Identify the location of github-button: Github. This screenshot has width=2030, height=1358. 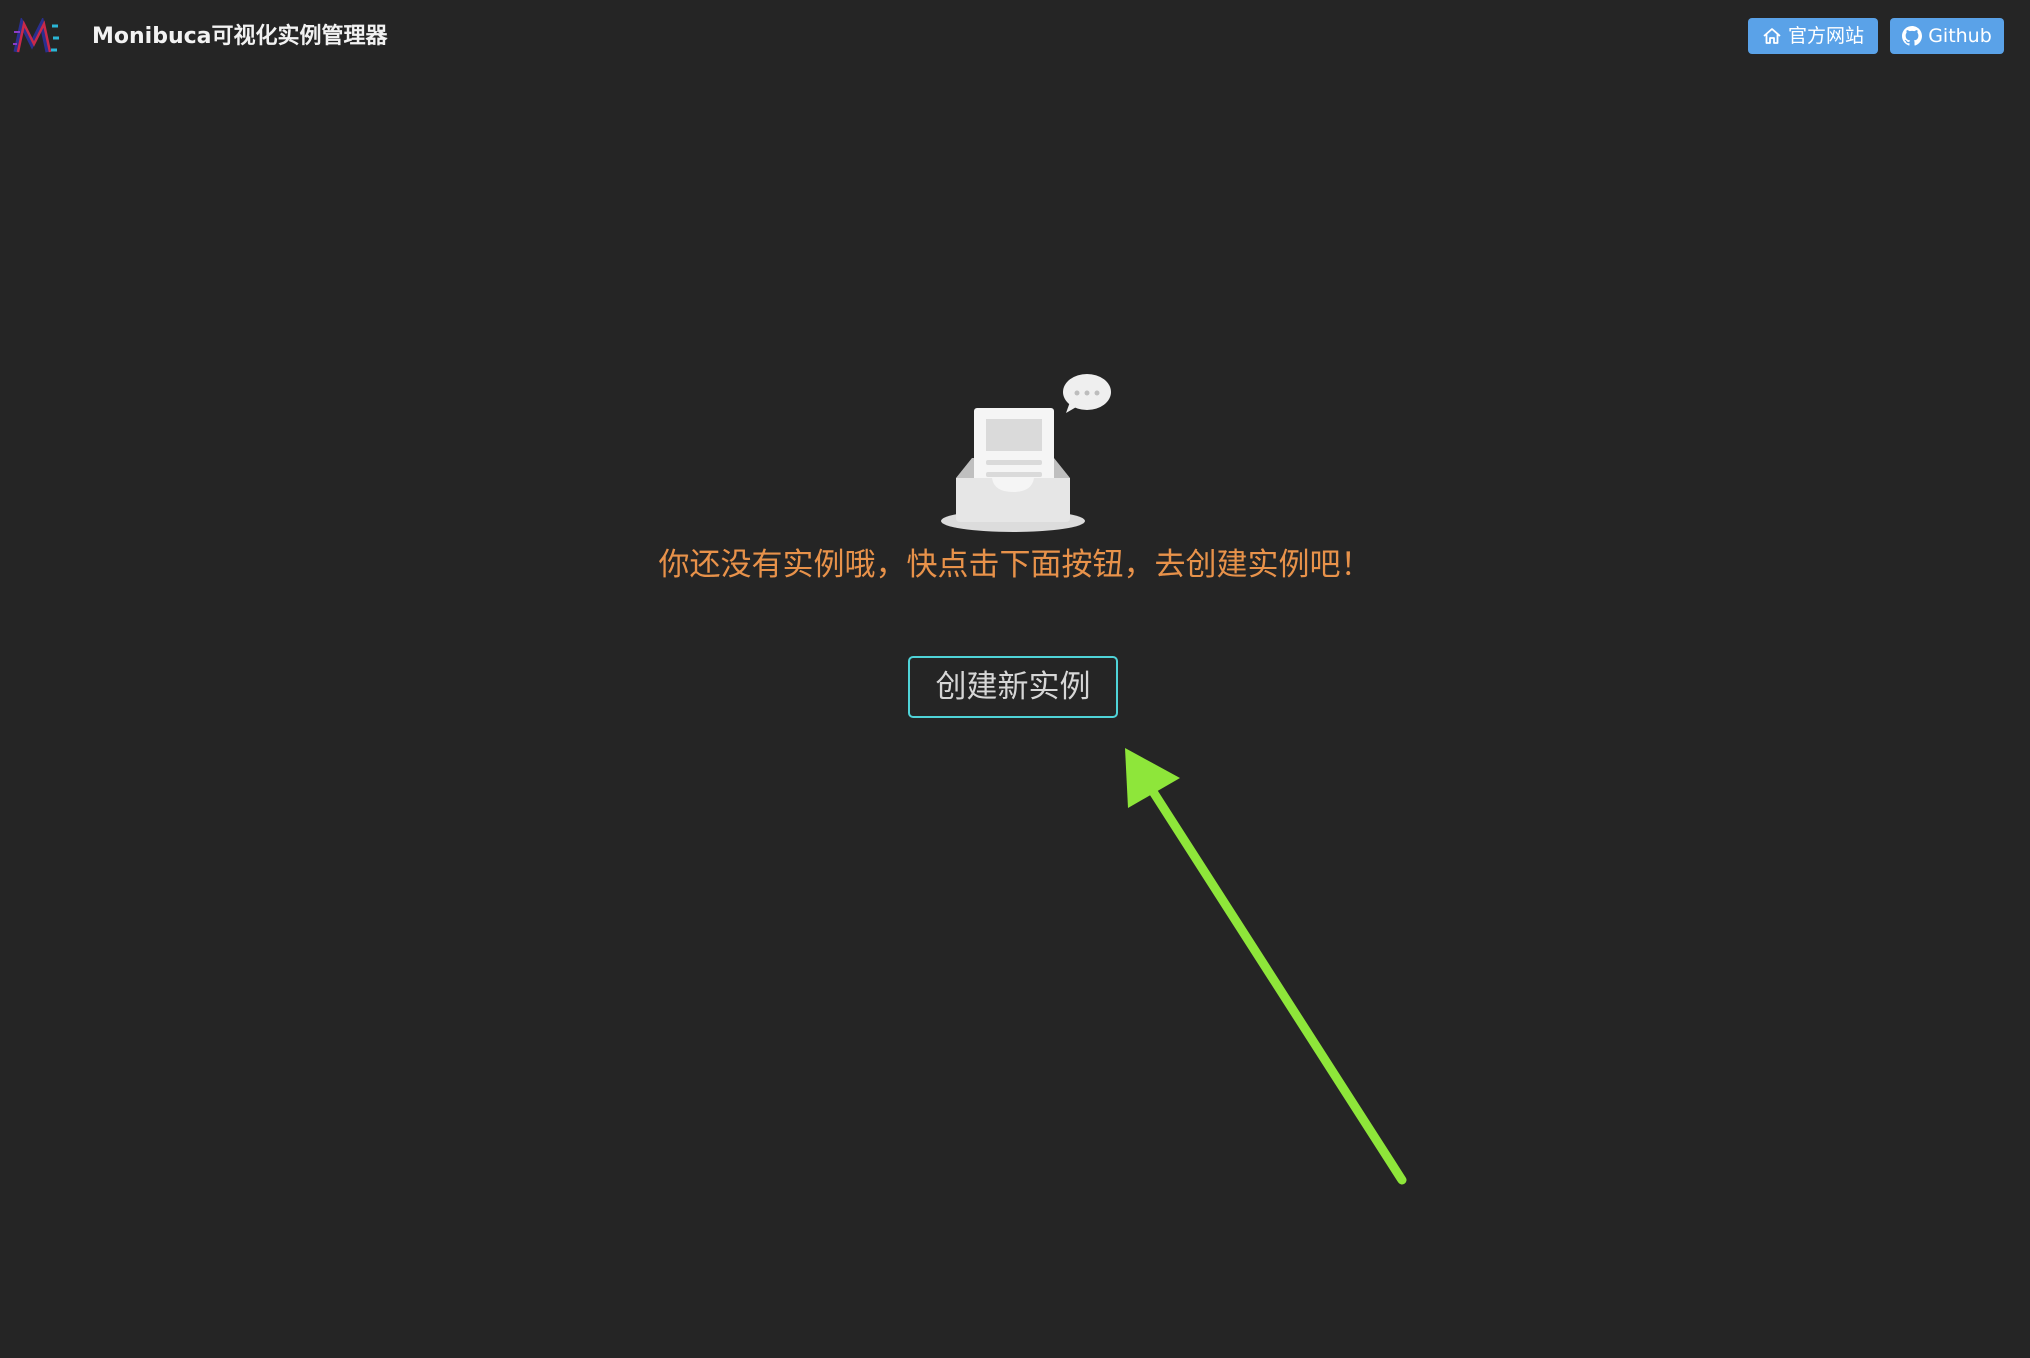
(1947, 36).